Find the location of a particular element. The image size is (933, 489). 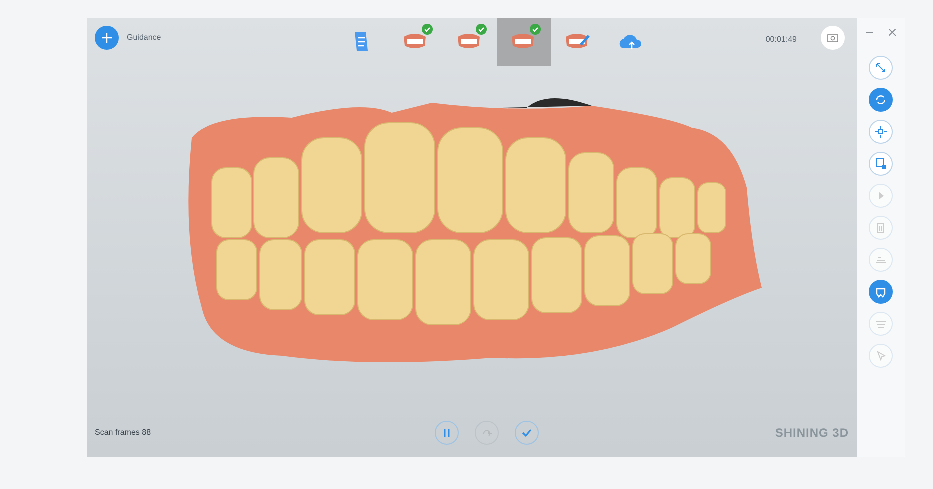

guidance-label: Guidance is located at coordinates (144, 38).